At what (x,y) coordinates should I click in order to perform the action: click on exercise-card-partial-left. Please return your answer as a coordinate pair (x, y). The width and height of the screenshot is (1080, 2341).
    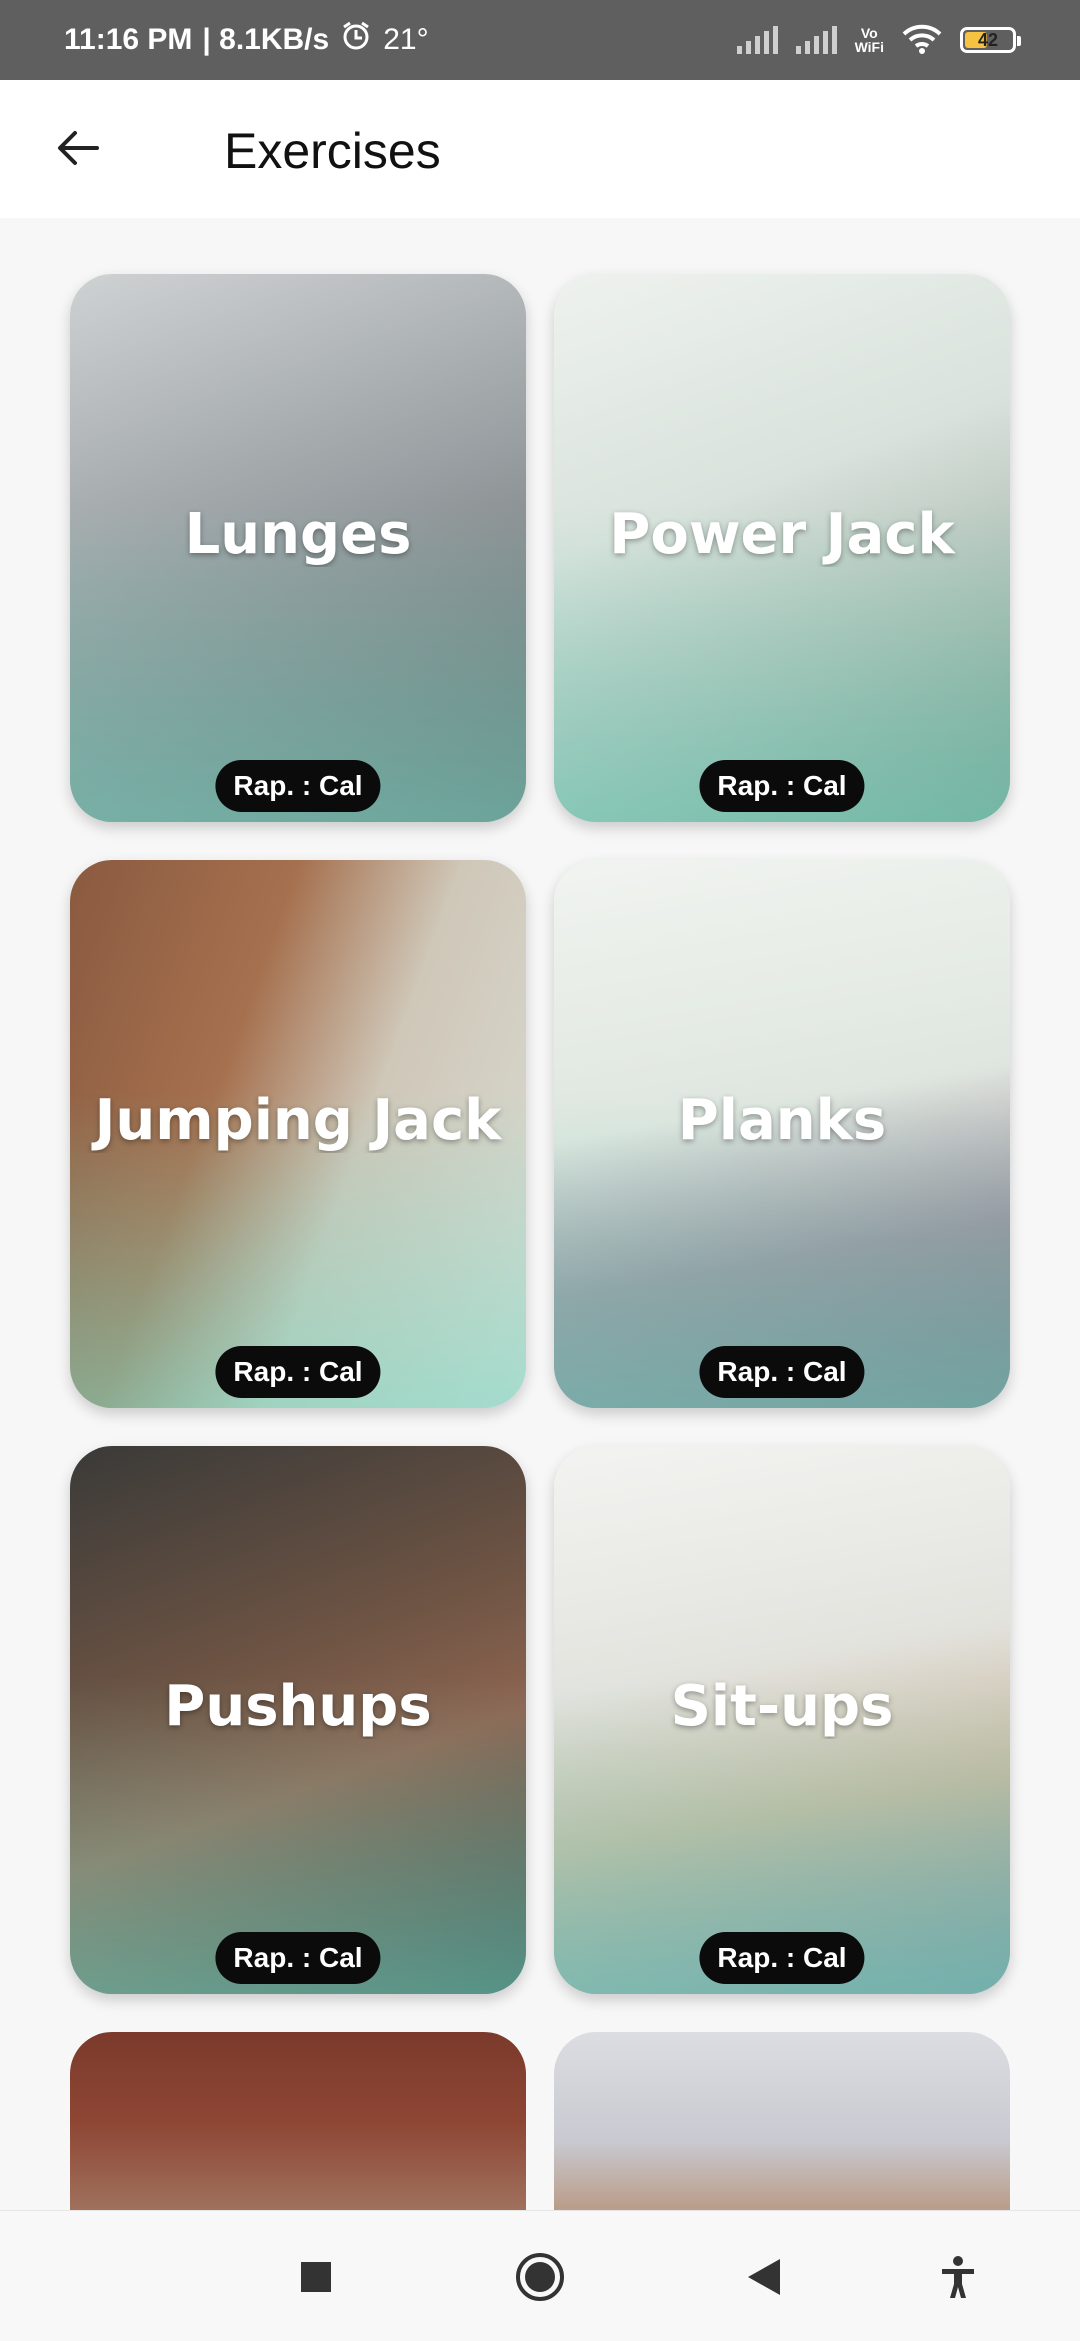
    Looking at the image, I should click on (298, 2122).